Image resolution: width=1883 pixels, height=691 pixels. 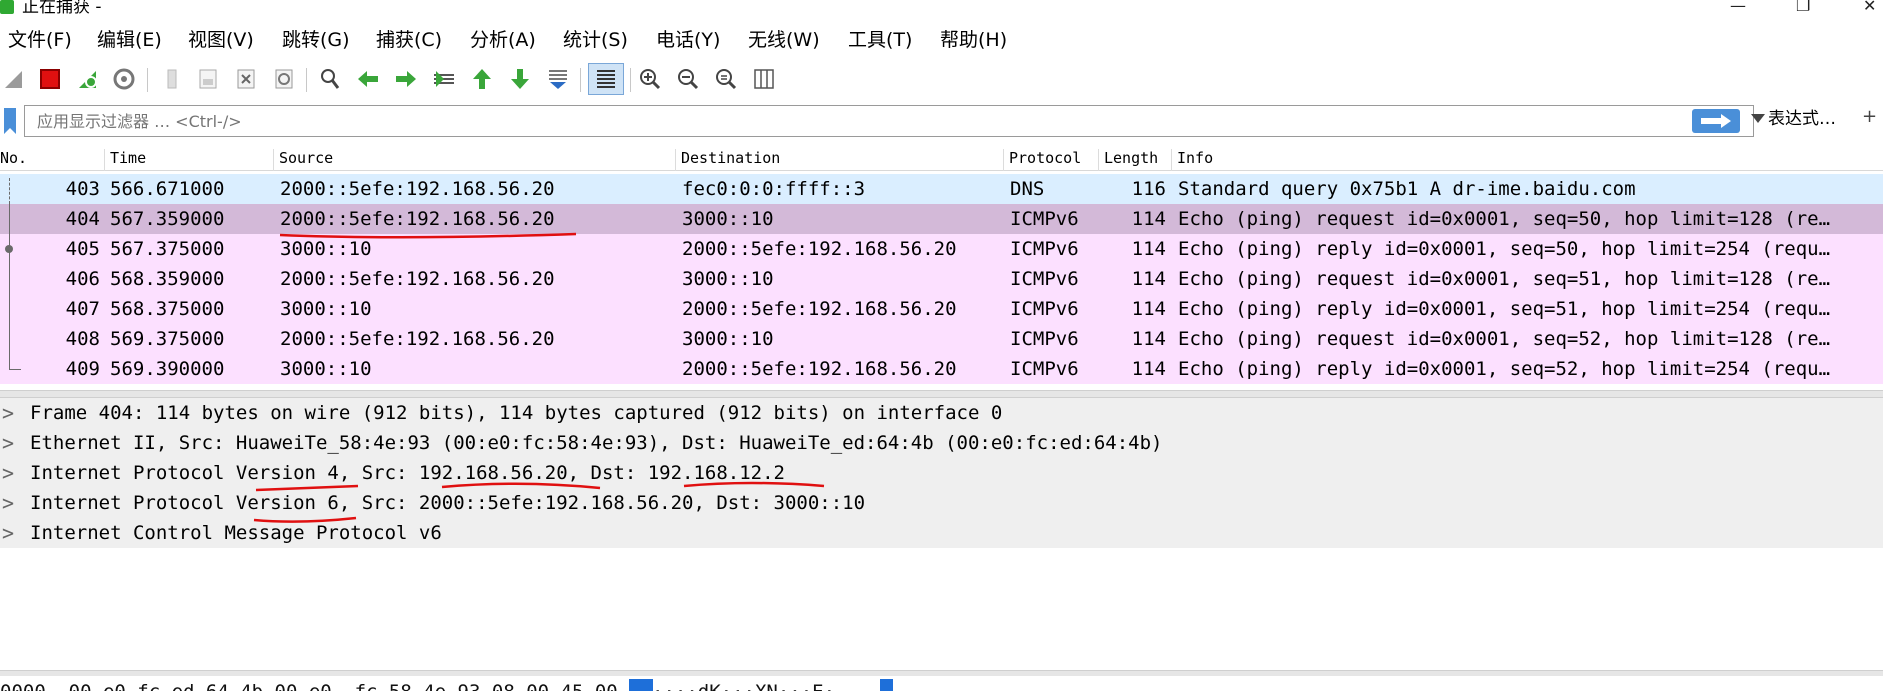 What do you see at coordinates (409, 40) in the screenshot?
I see `menu-capture: 捕获(C)` at bounding box center [409, 40].